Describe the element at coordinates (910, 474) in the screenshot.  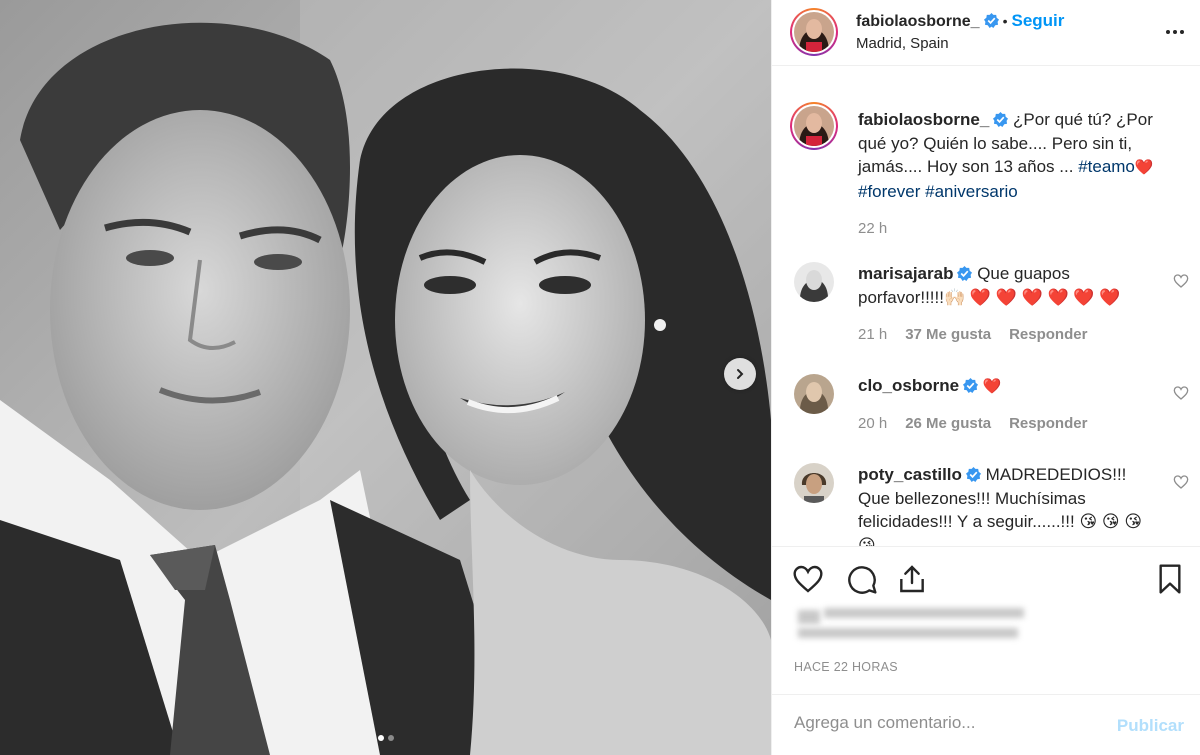
I see `comment-username: poty_castillo` at that location.